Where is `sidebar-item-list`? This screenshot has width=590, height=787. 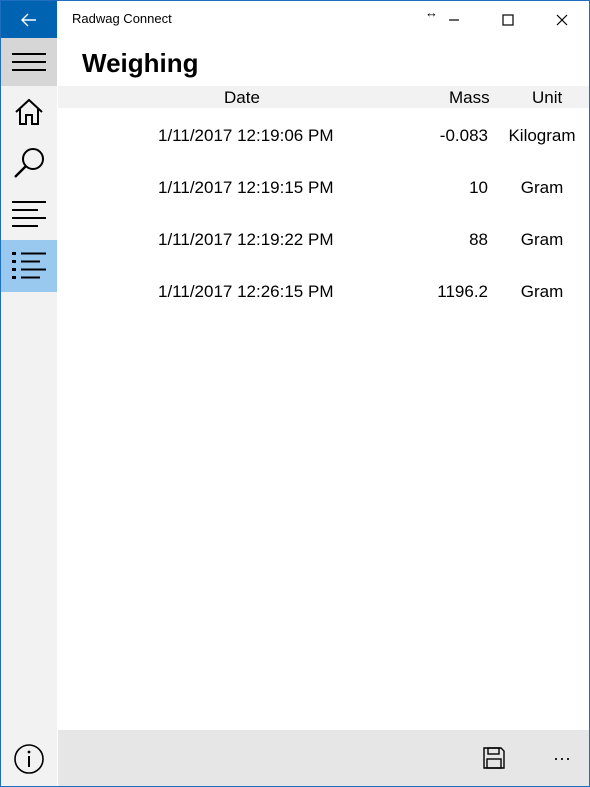
sidebar-item-list is located at coordinates (29, 266).